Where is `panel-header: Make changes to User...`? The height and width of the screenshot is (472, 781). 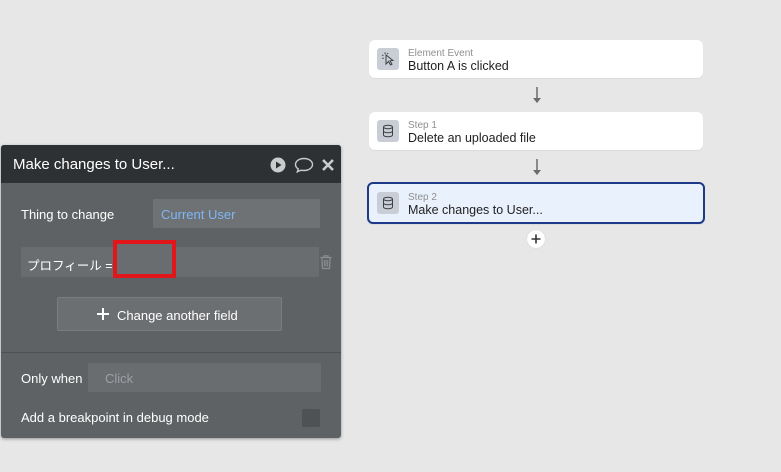
panel-header: Make changes to User... is located at coordinates (171, 164).